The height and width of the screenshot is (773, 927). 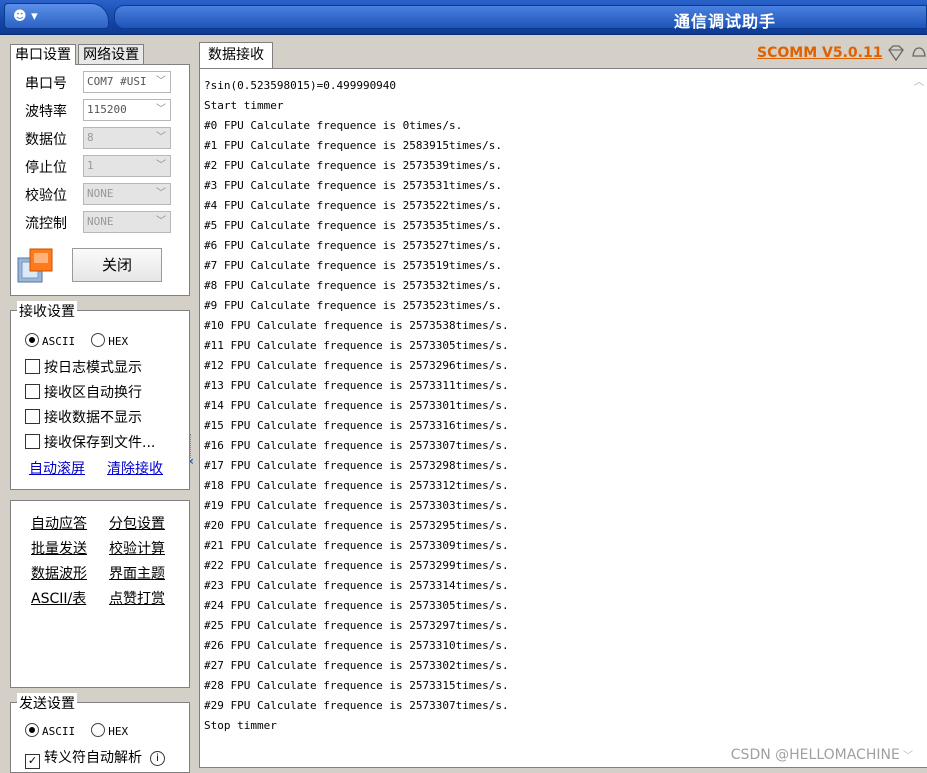 I want to click on baud-select: 115200 ﹀, so click(x=127, y=110).